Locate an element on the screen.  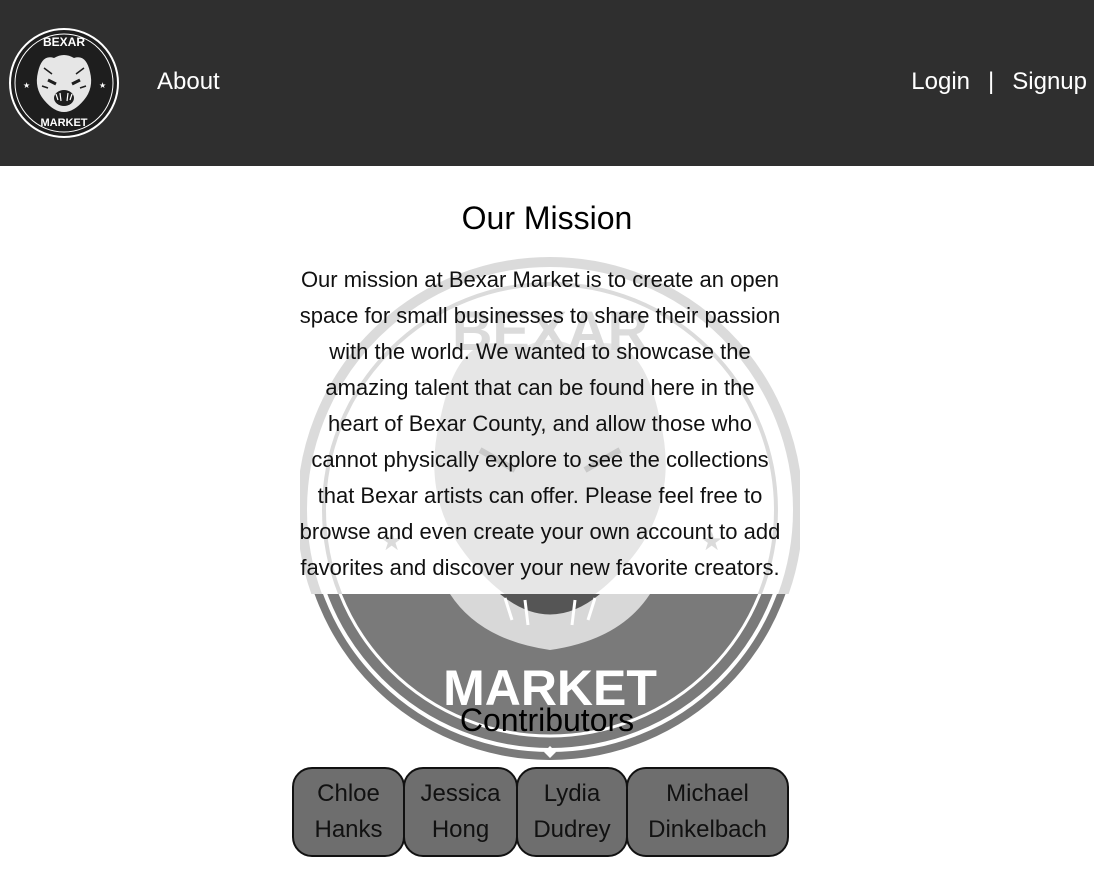
nav-about-link: About is located at coordinates (188, 82).